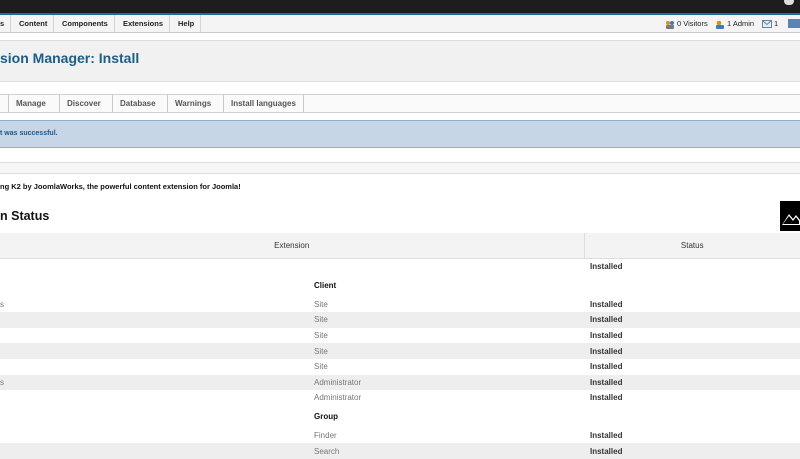  I want to click on k2-logo, so click(790, 216).